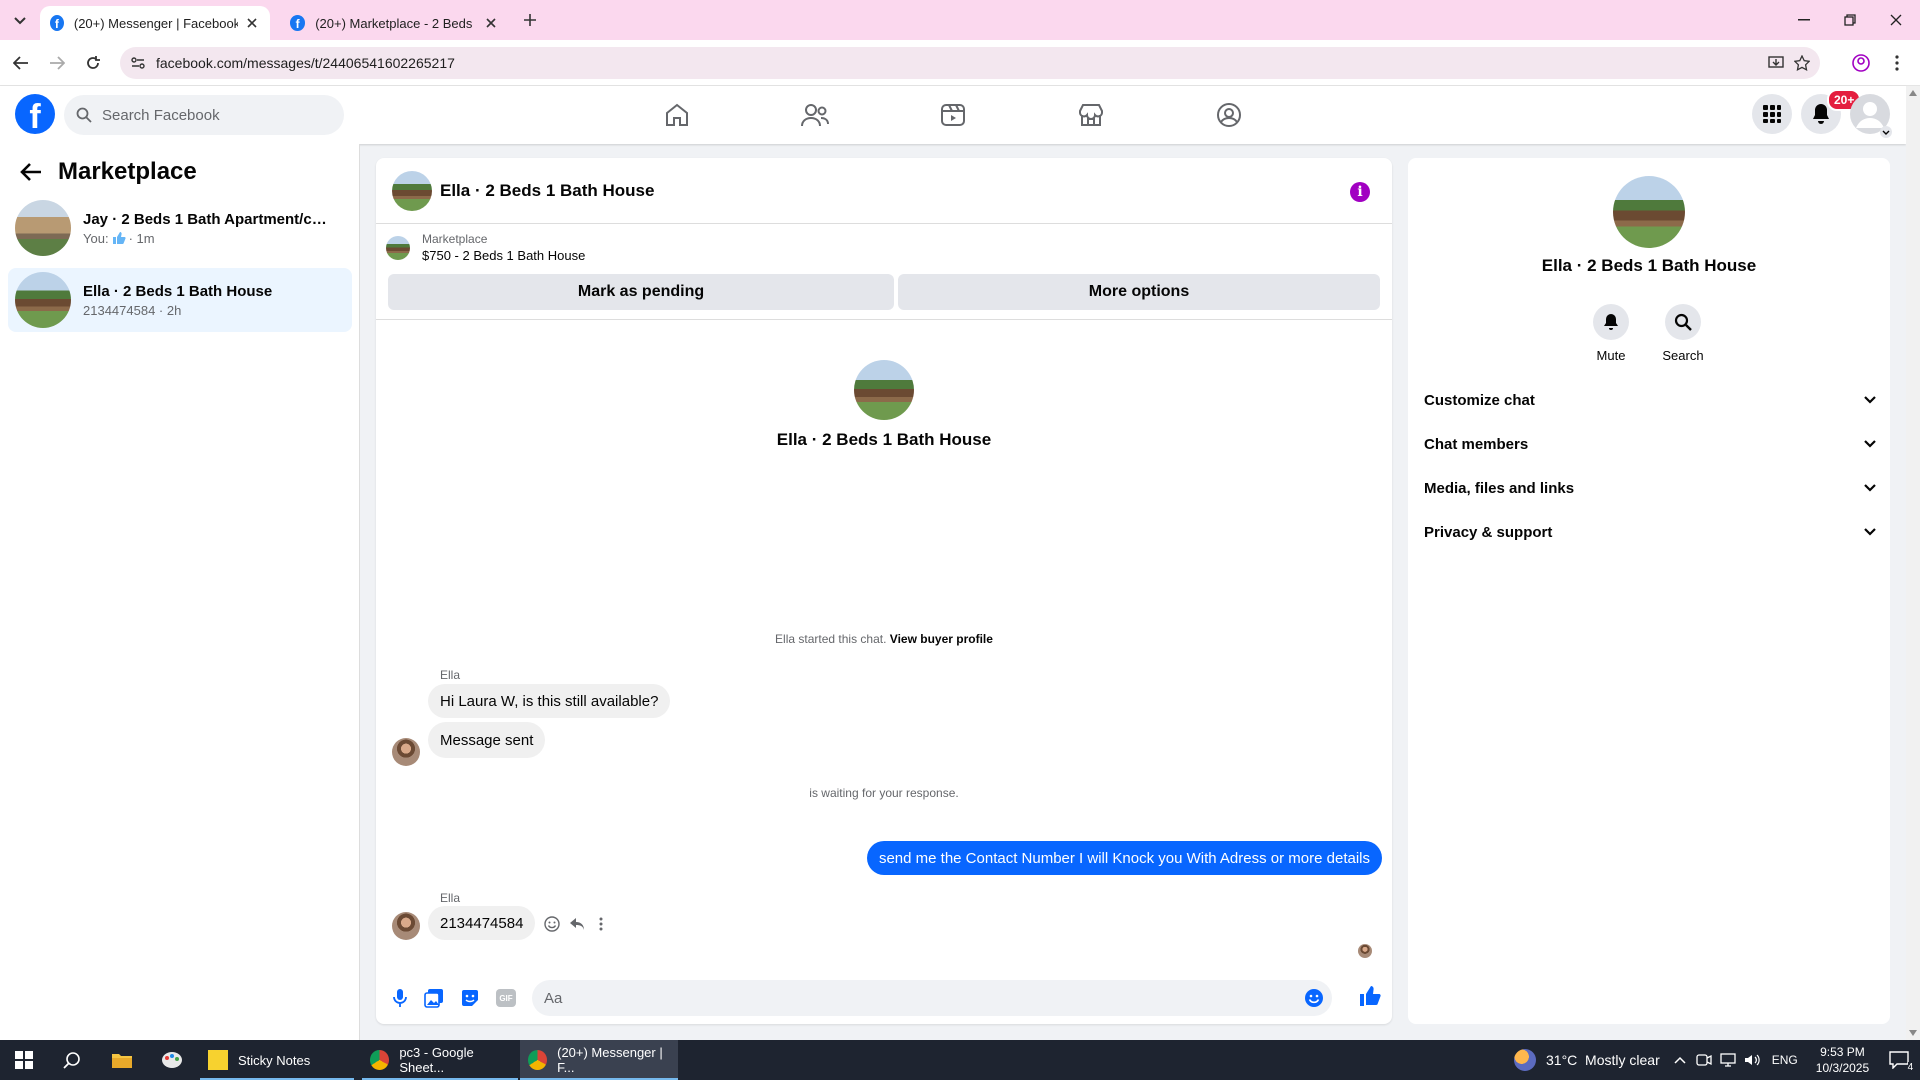  What do you see at coordinates (1728, 1060) in the screenshot?
I see `network-icon` at bounding box center [1728, 1060].